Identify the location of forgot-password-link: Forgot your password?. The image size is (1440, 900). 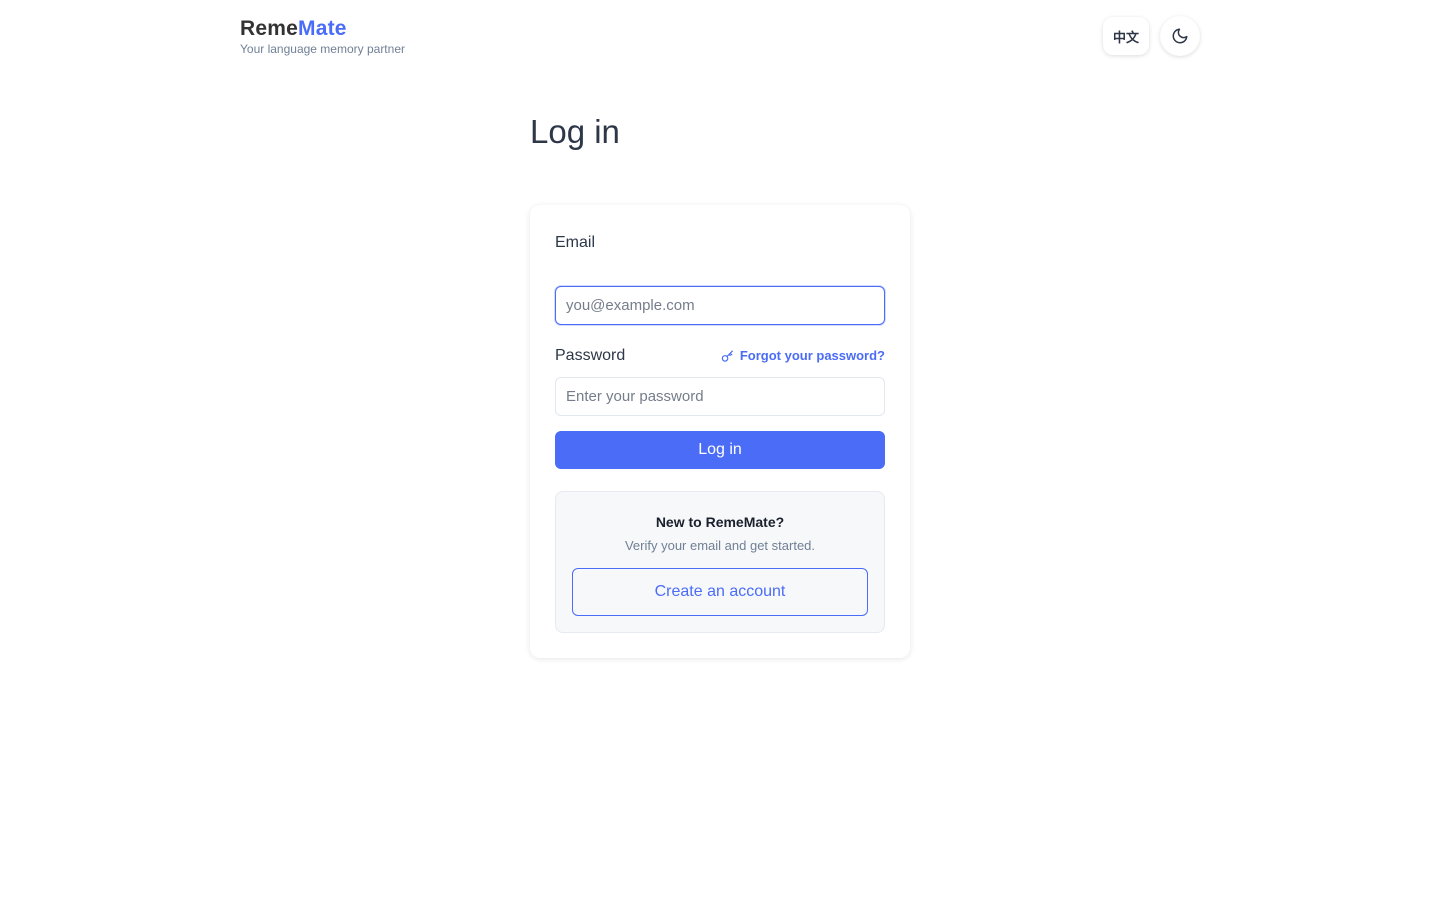
(803, 356).